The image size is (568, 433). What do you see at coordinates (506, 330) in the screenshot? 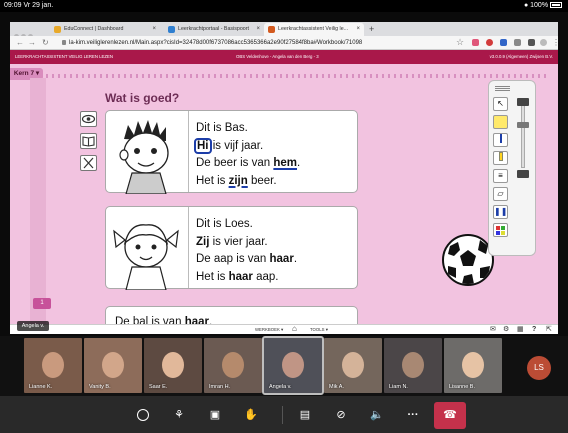
I see `settings-gear-icon: ⚙` at bounding box center [506, 330].